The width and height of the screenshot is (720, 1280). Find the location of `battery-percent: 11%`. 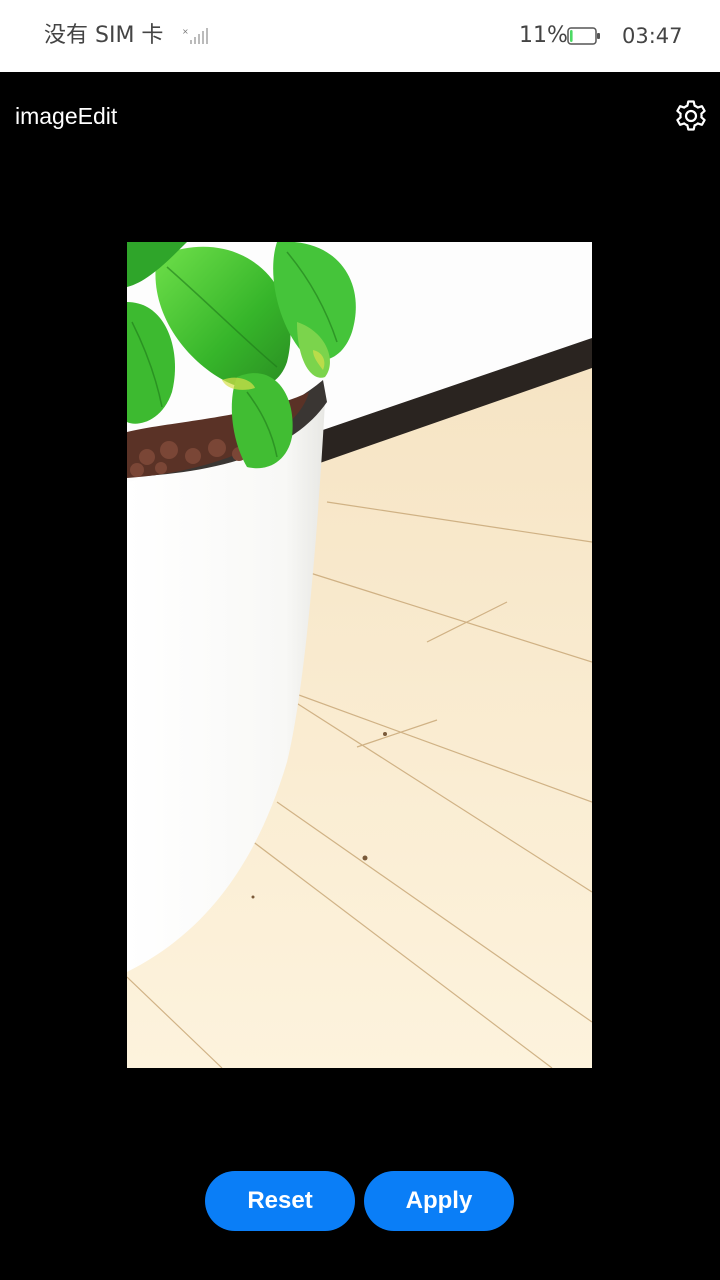

battery-percent: 11% is located at coordinates (543, 35).